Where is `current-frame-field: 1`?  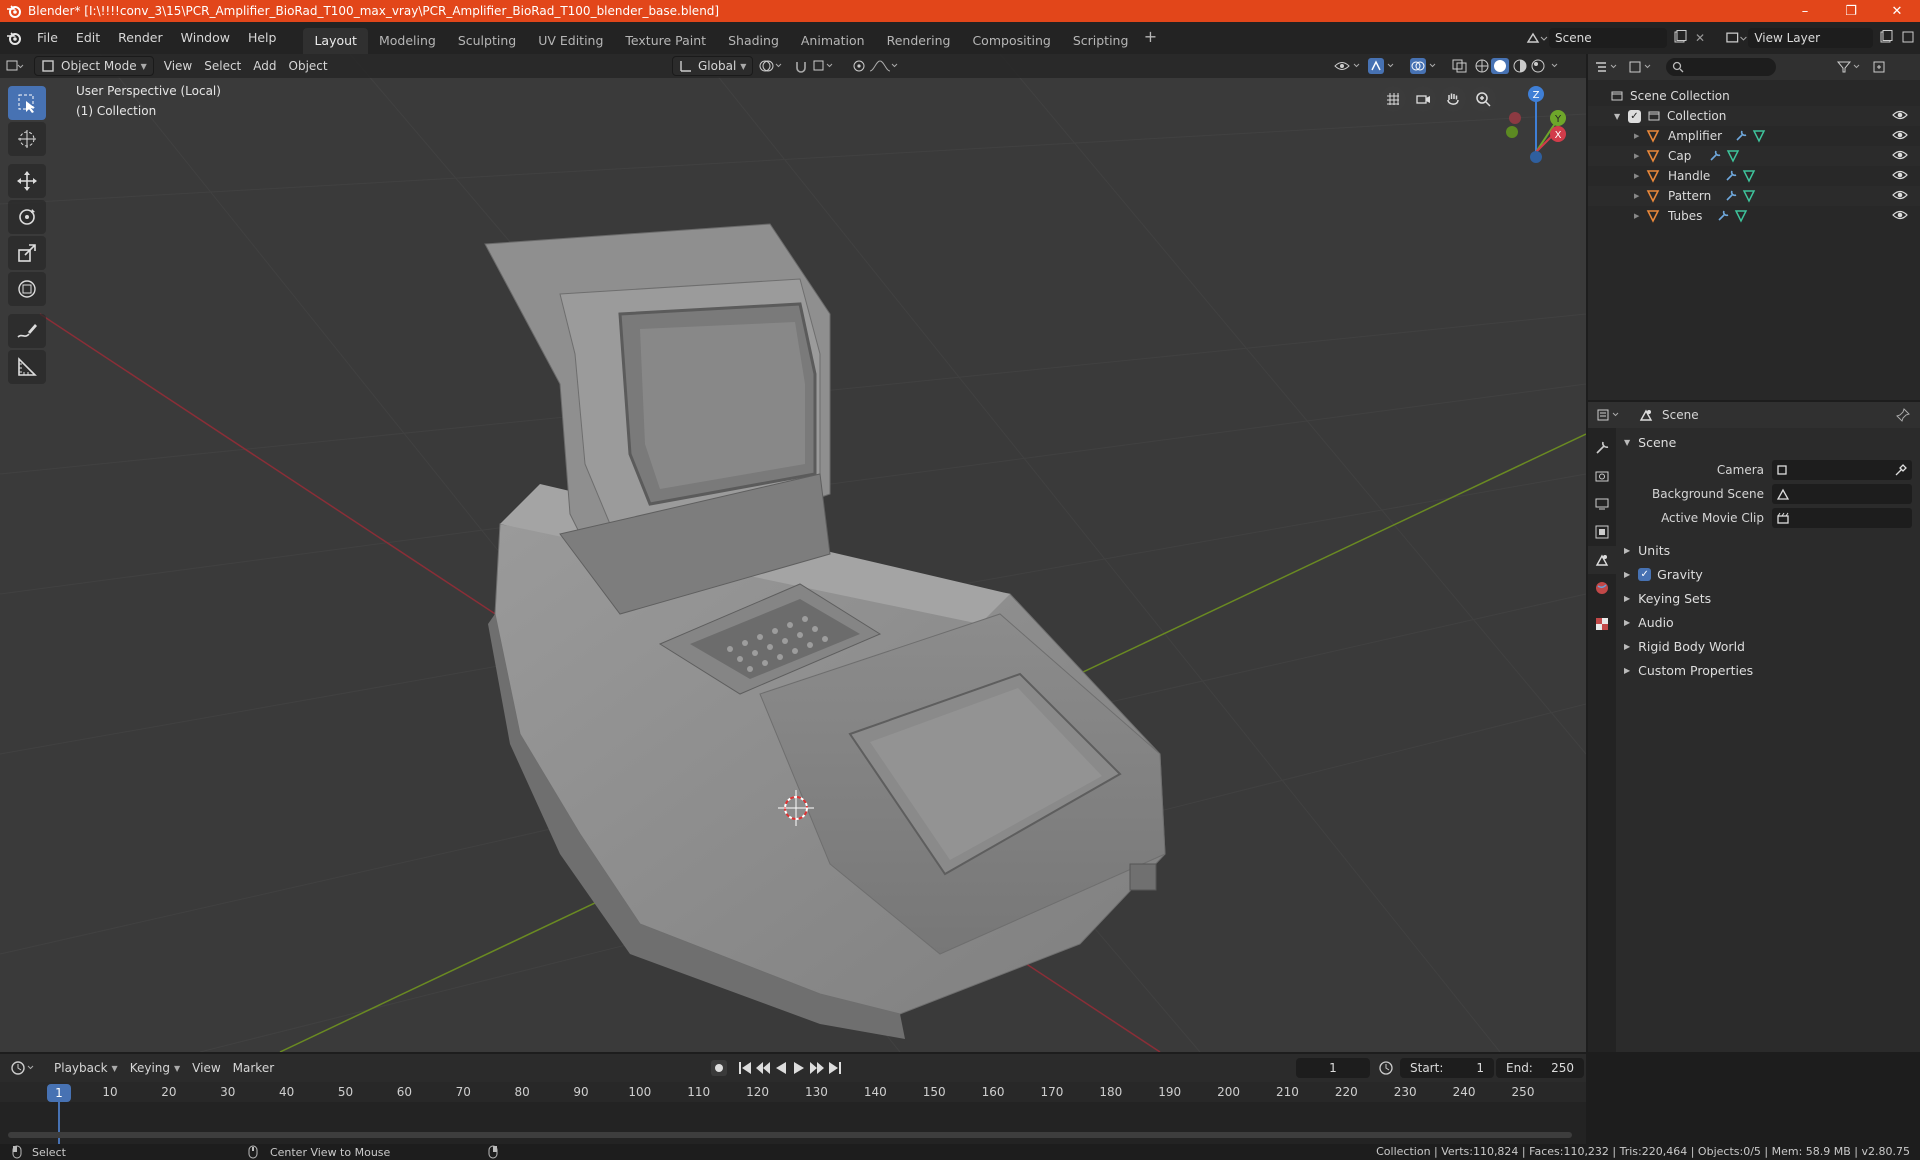
current-frame-field: 1 is located at coordinates (1333, 1068).